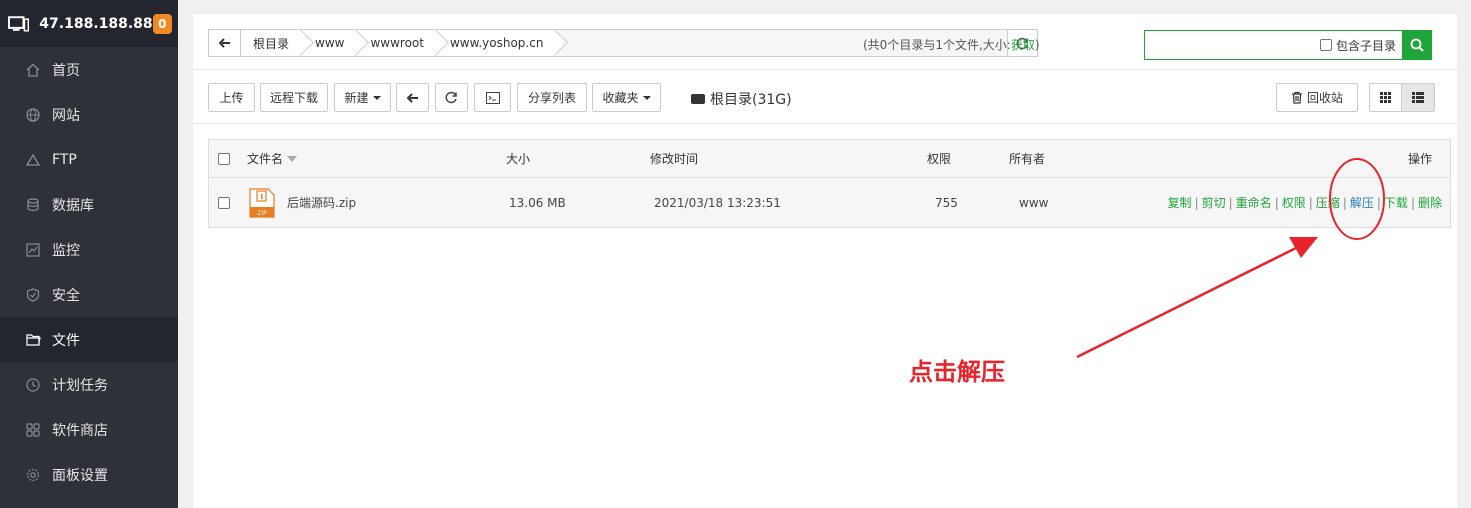  Describe the element at coordinates (96, 23) in the screenshot. I see `server-ip: 47.188.188.88` at that location.